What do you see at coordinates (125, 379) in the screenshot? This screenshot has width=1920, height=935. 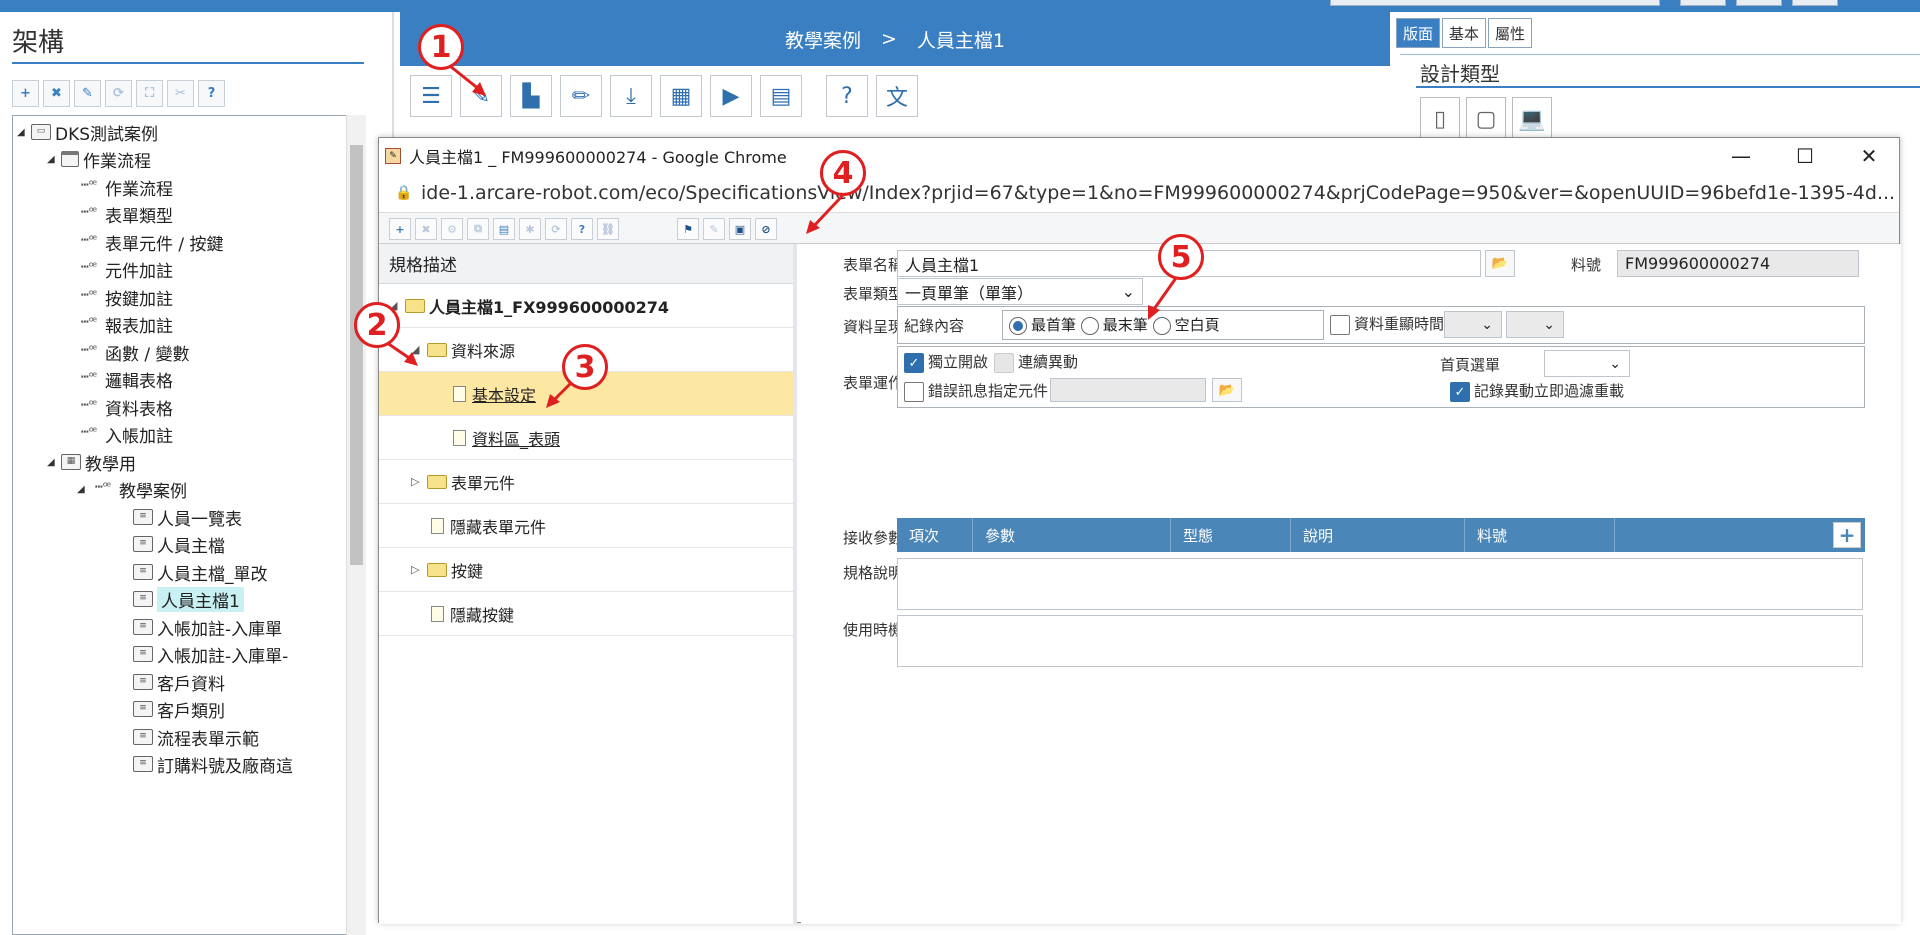 I see `tree-node: ┅ꟹ 邏輯表格` at bounding box center [125, 379].